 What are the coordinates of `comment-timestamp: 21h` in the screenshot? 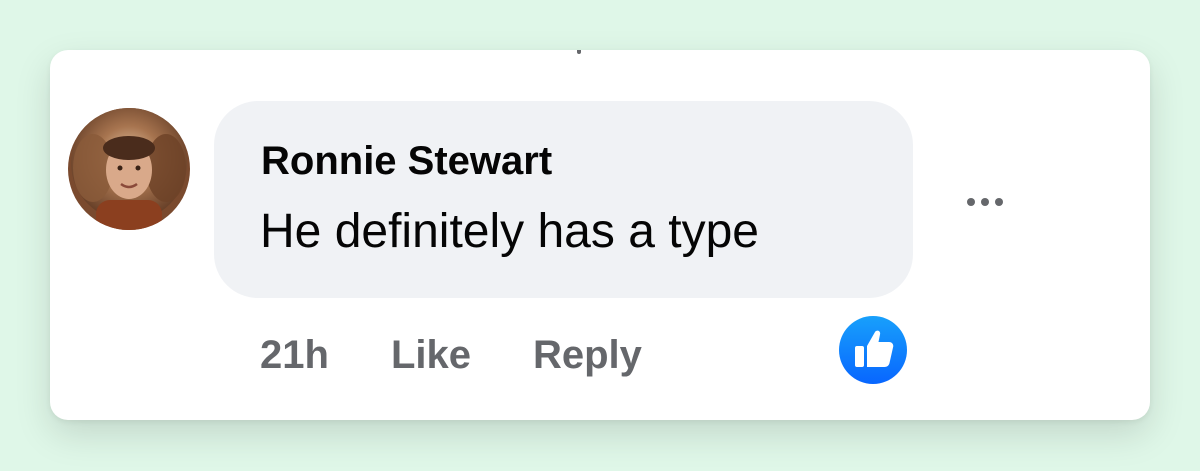 It's located at (294, 355).